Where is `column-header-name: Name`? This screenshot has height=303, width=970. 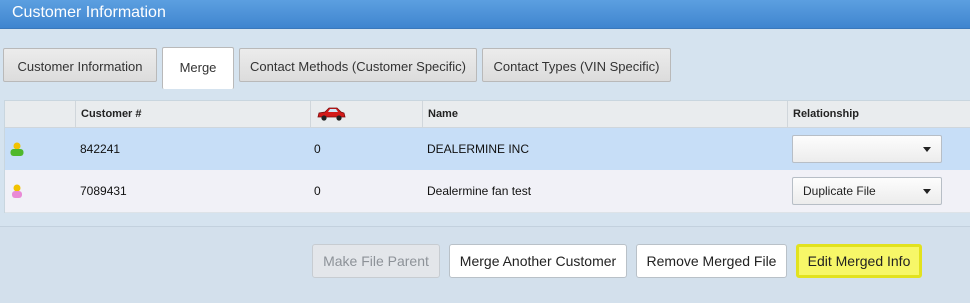 column-header-name: Name is located at coordinates (604, 114).